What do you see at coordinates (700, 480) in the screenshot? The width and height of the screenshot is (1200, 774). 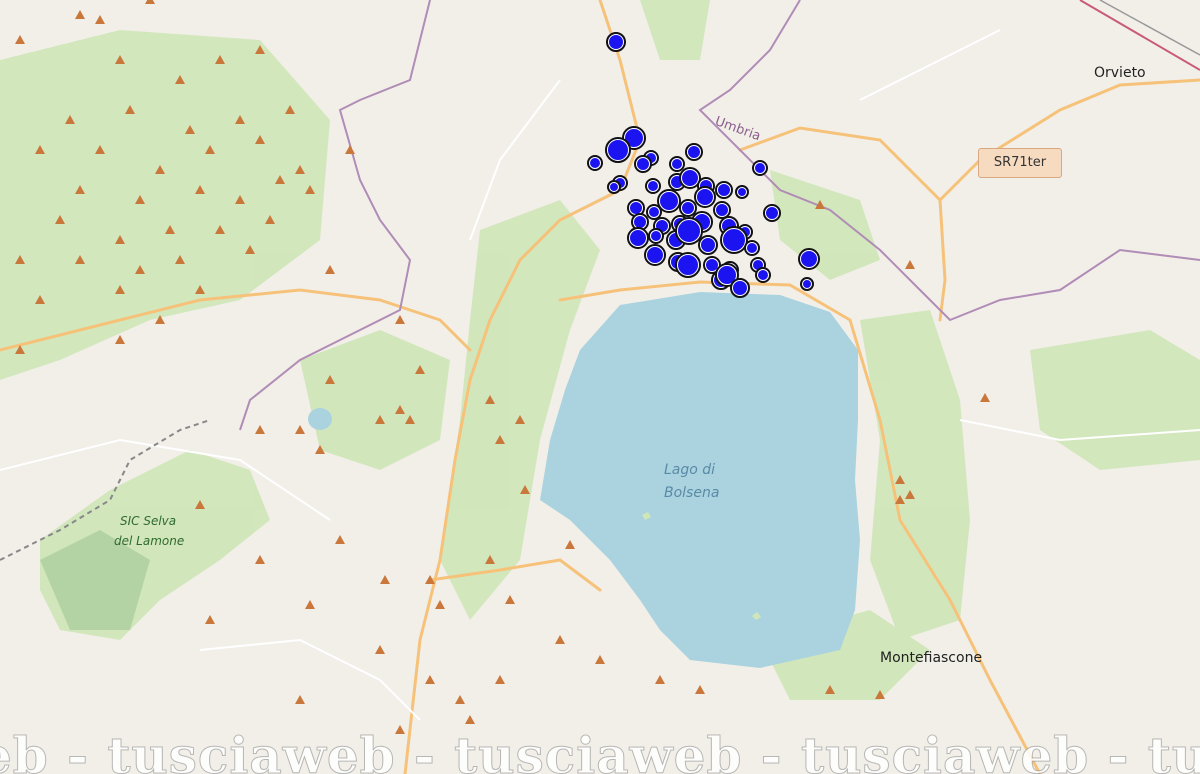 I see `lake-bolsena` at bounding box center [700, 480].